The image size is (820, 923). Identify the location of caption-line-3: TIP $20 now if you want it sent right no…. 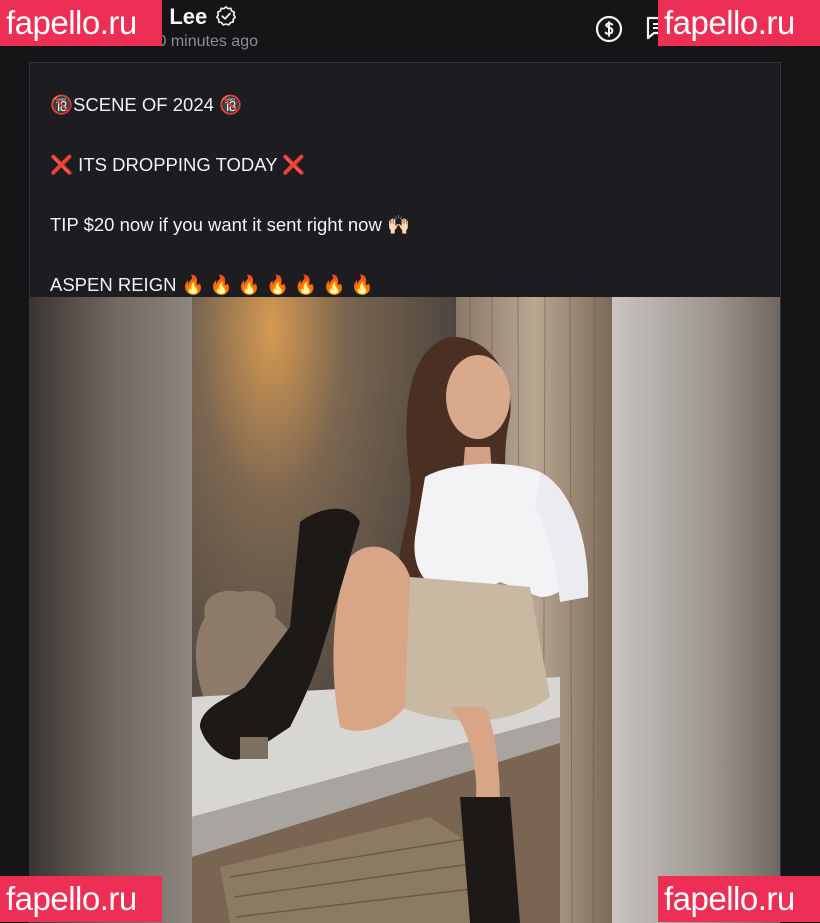
(230, 224).